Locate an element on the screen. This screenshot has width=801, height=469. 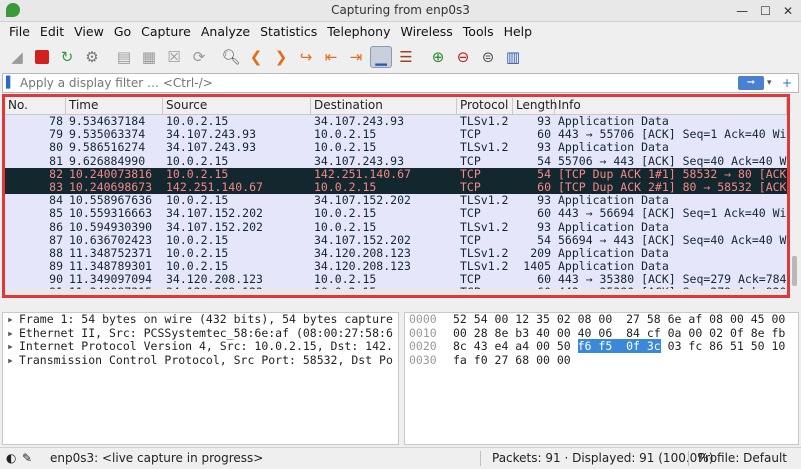
cell-time: 10.240698673 is located at coordinates (111, 187).